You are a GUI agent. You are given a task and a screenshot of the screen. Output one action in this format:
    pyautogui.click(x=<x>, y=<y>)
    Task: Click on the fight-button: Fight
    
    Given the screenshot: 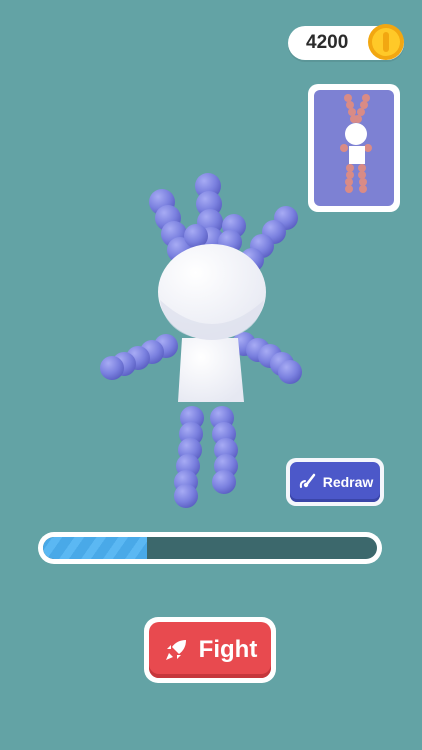 What is the action you would take?
    pyautogui.click(x=210, y=650)
    